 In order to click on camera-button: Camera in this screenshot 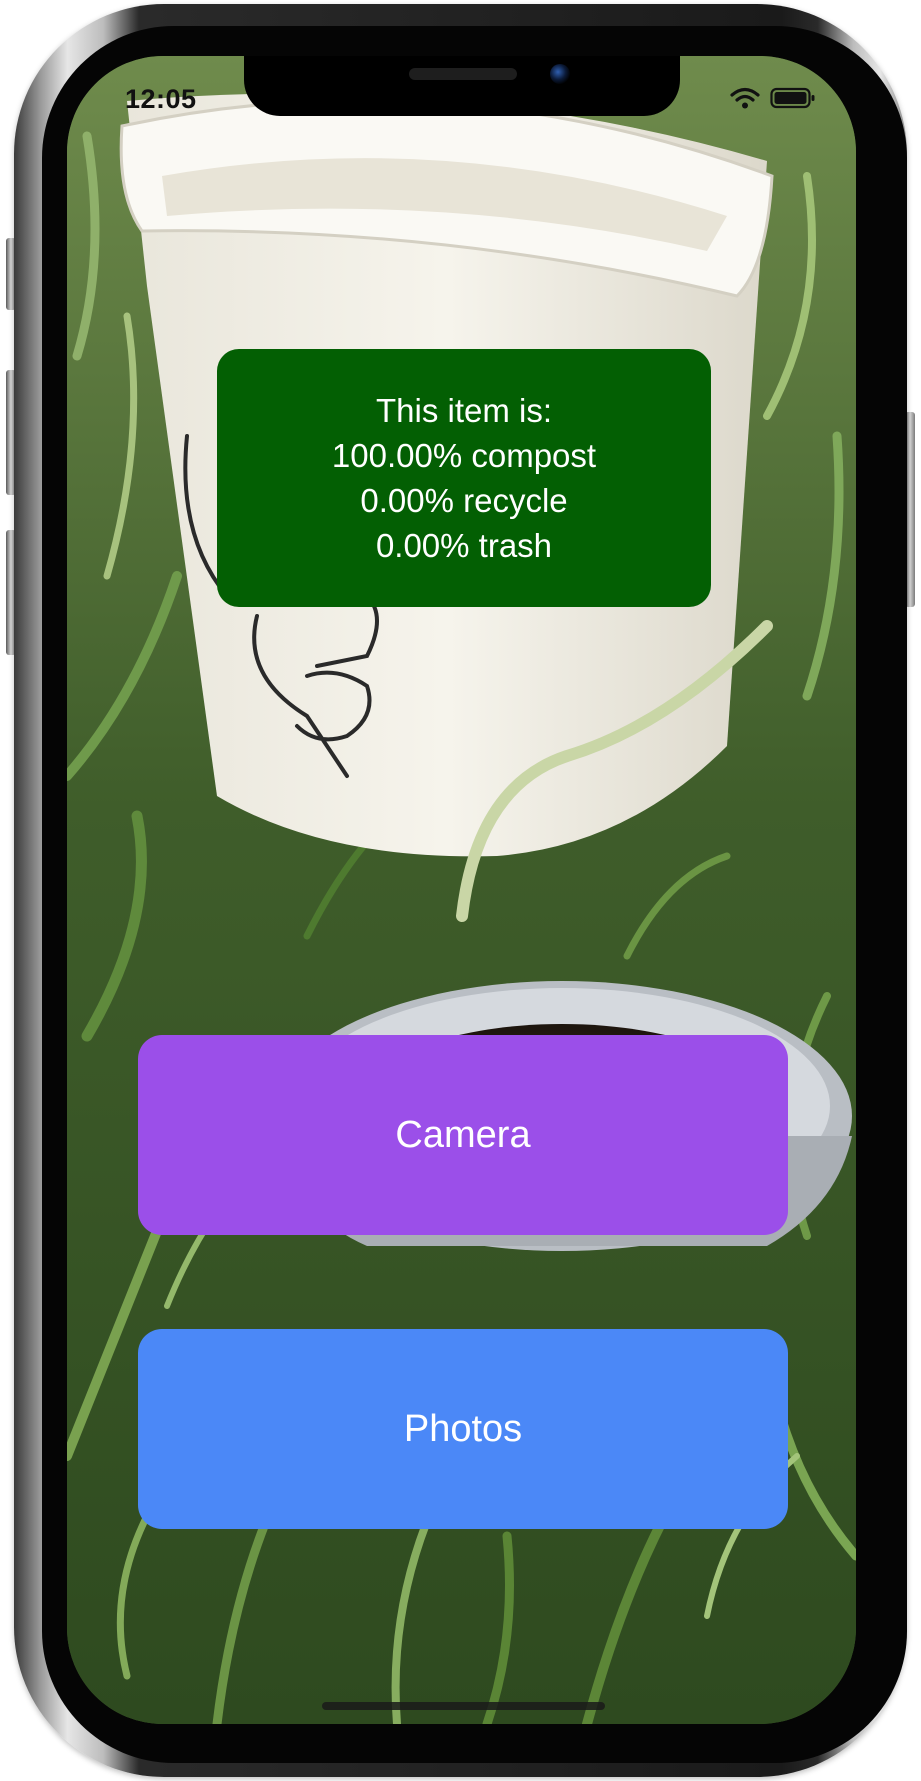, I will do `click(463, 1135)`.